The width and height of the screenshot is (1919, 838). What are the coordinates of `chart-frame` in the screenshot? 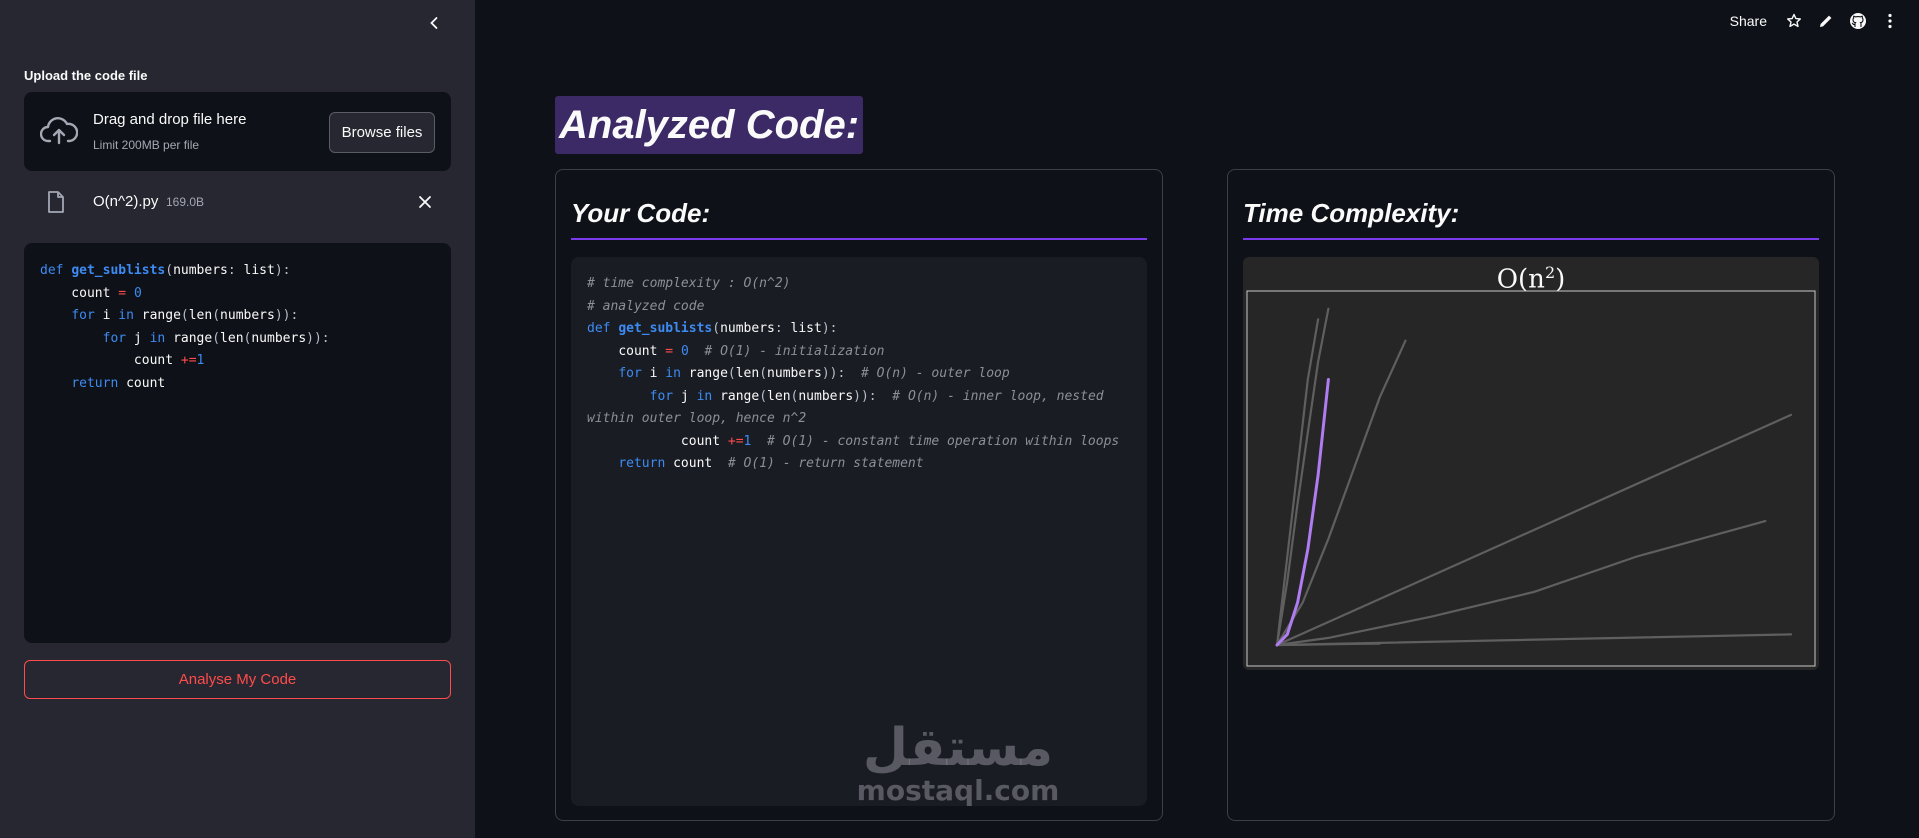 It's located at (1531, 478).